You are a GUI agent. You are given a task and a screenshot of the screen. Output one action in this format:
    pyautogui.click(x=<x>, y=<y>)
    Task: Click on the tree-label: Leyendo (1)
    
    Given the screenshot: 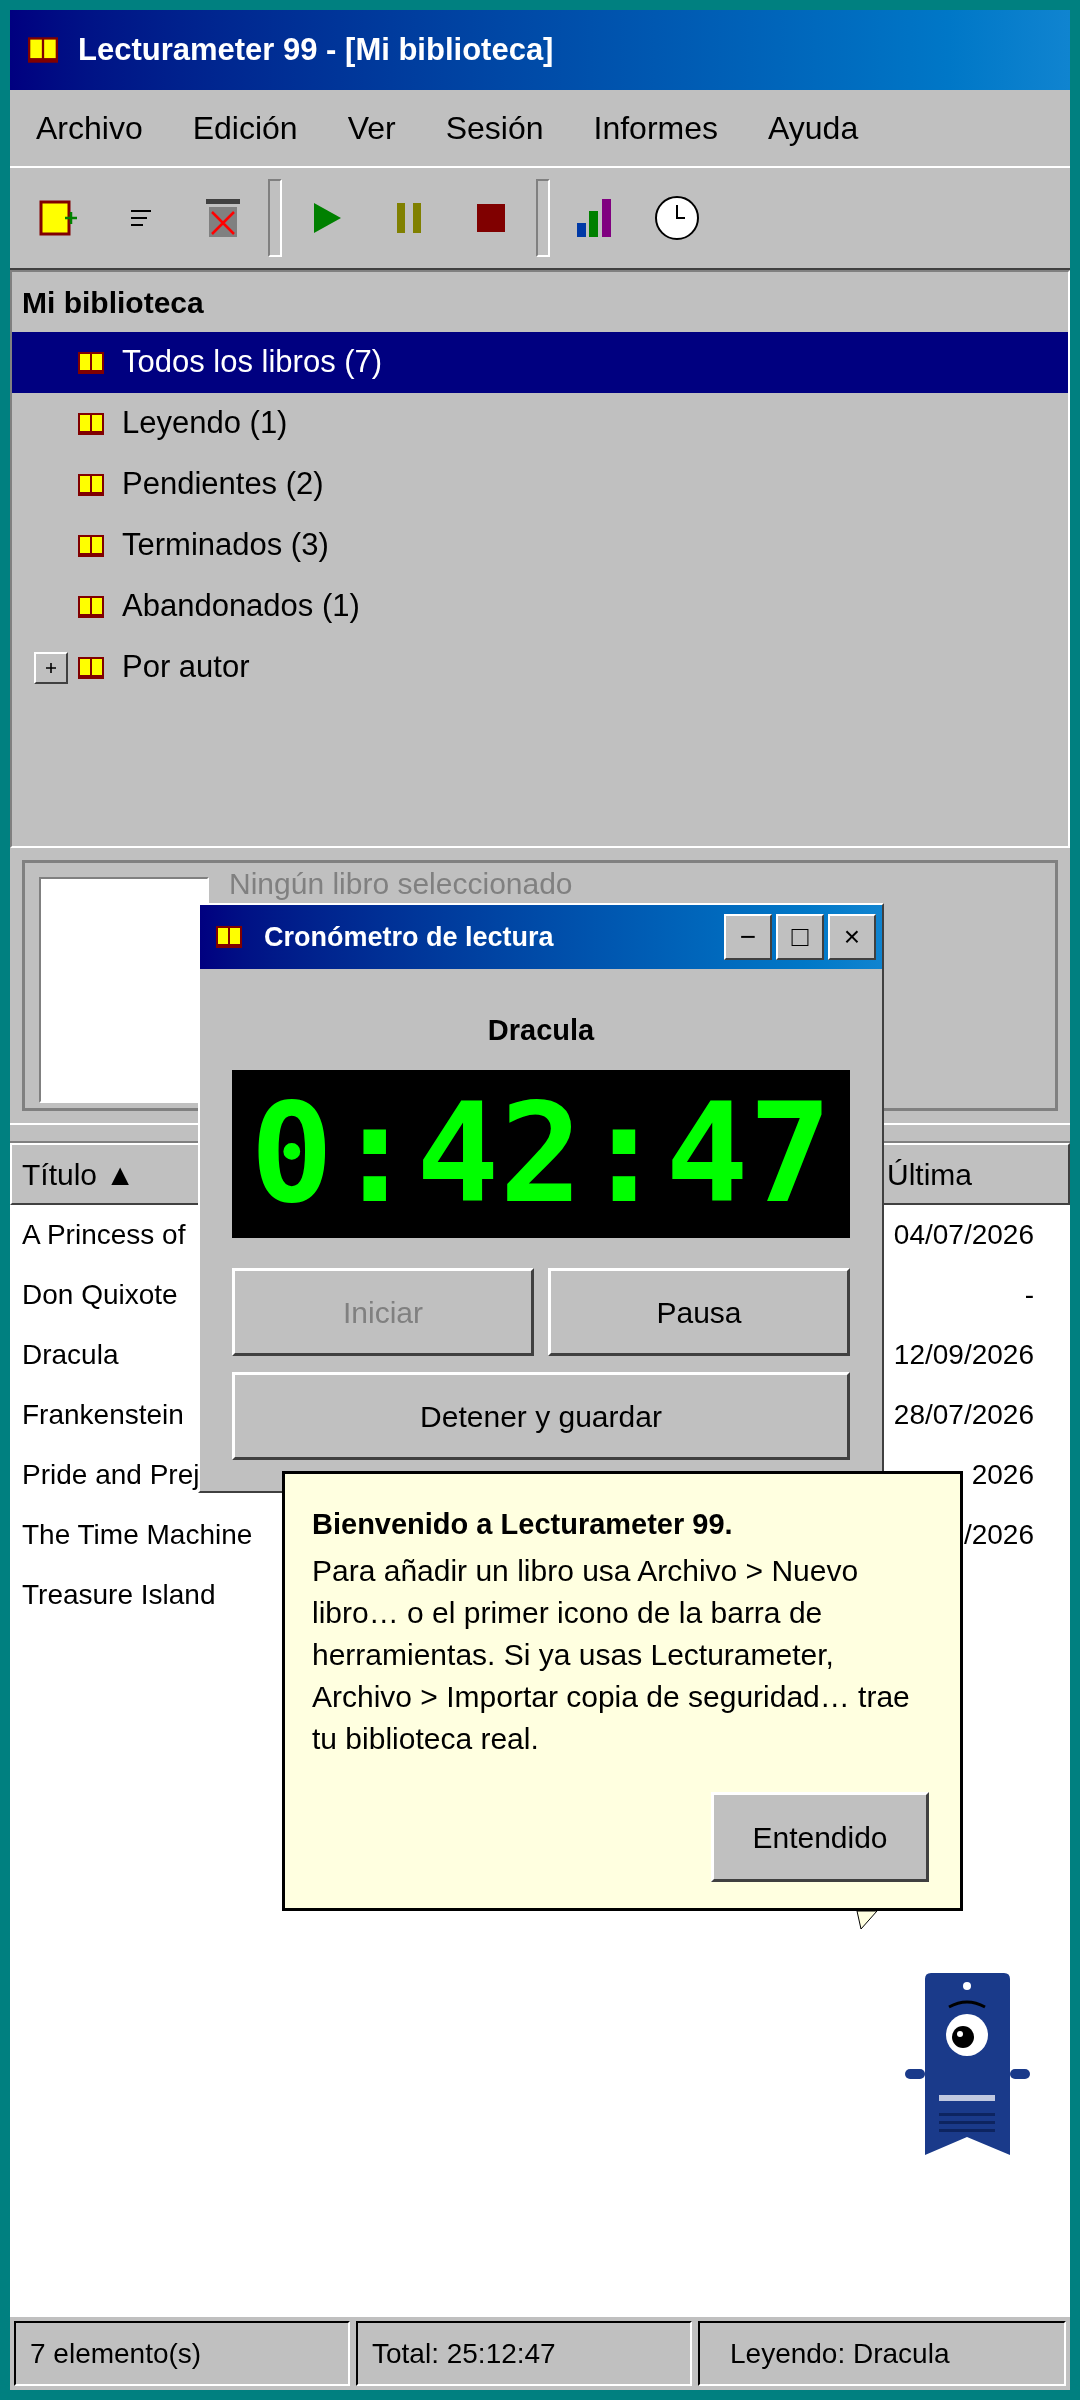 What is the action you would take?
    pyautogui.click(x=205, y=423)
    